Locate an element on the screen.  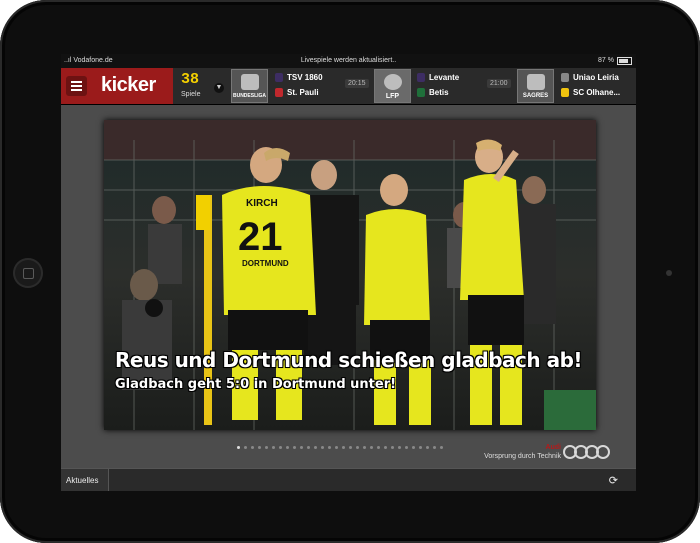
status-message: Livespiele werden aktualisiert.. is located at coordinates (348, 60).